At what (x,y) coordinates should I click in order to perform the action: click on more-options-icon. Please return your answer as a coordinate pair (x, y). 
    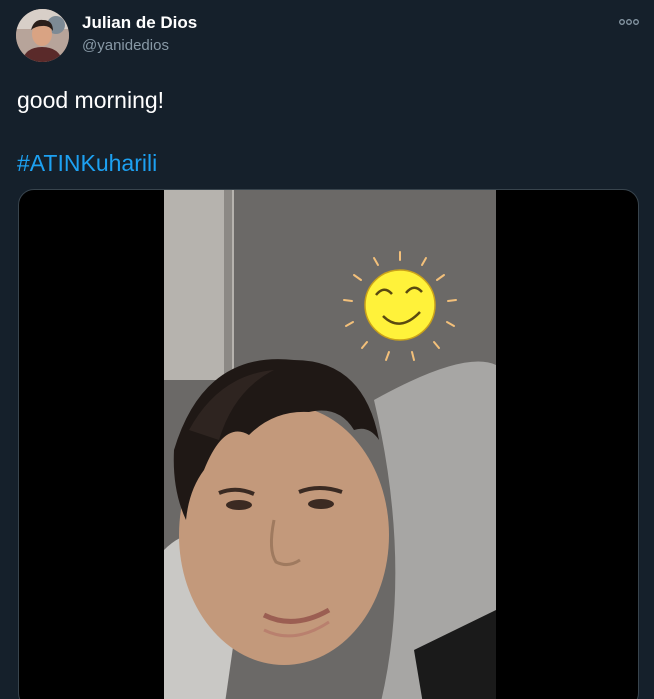
    Looking at the image, I should click on (629, 22).